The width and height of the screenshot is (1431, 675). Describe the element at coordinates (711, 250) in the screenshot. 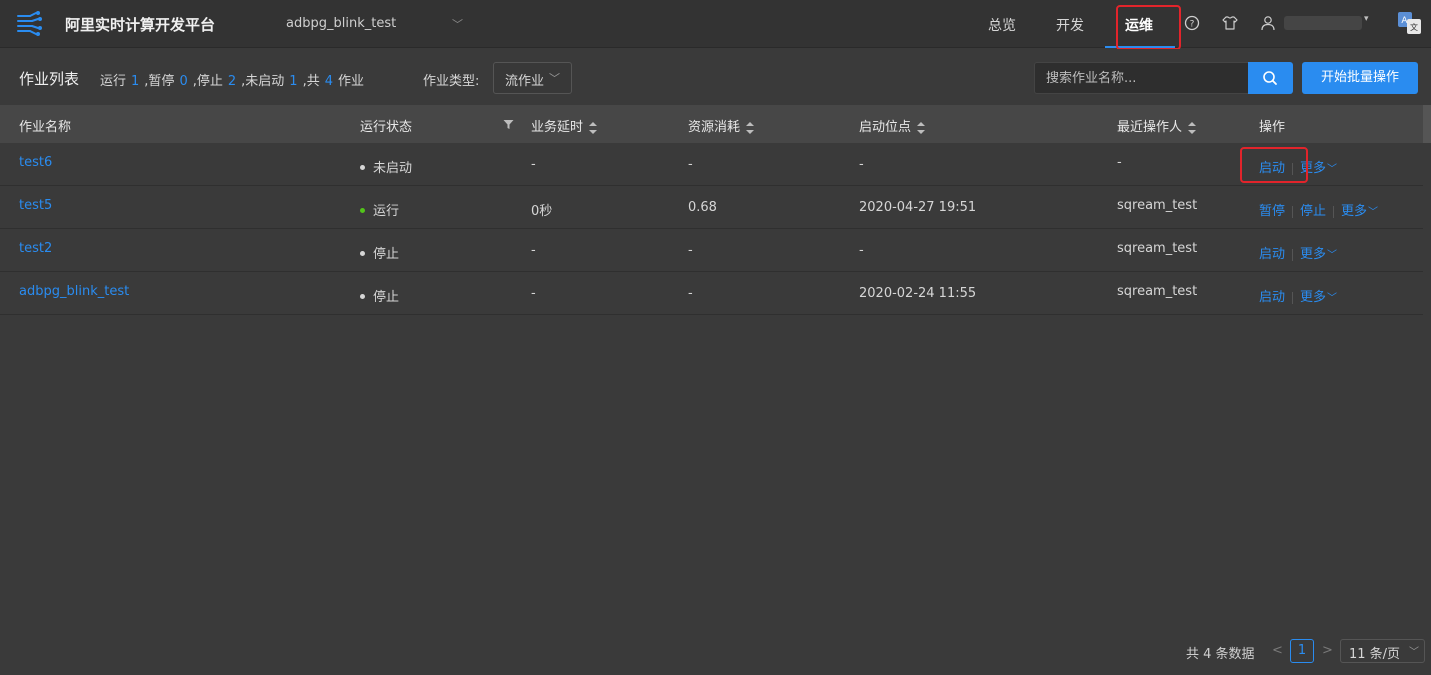

I see `table-row: test2 停止 - - - sqream_test 启动 更多﹀` at that location.